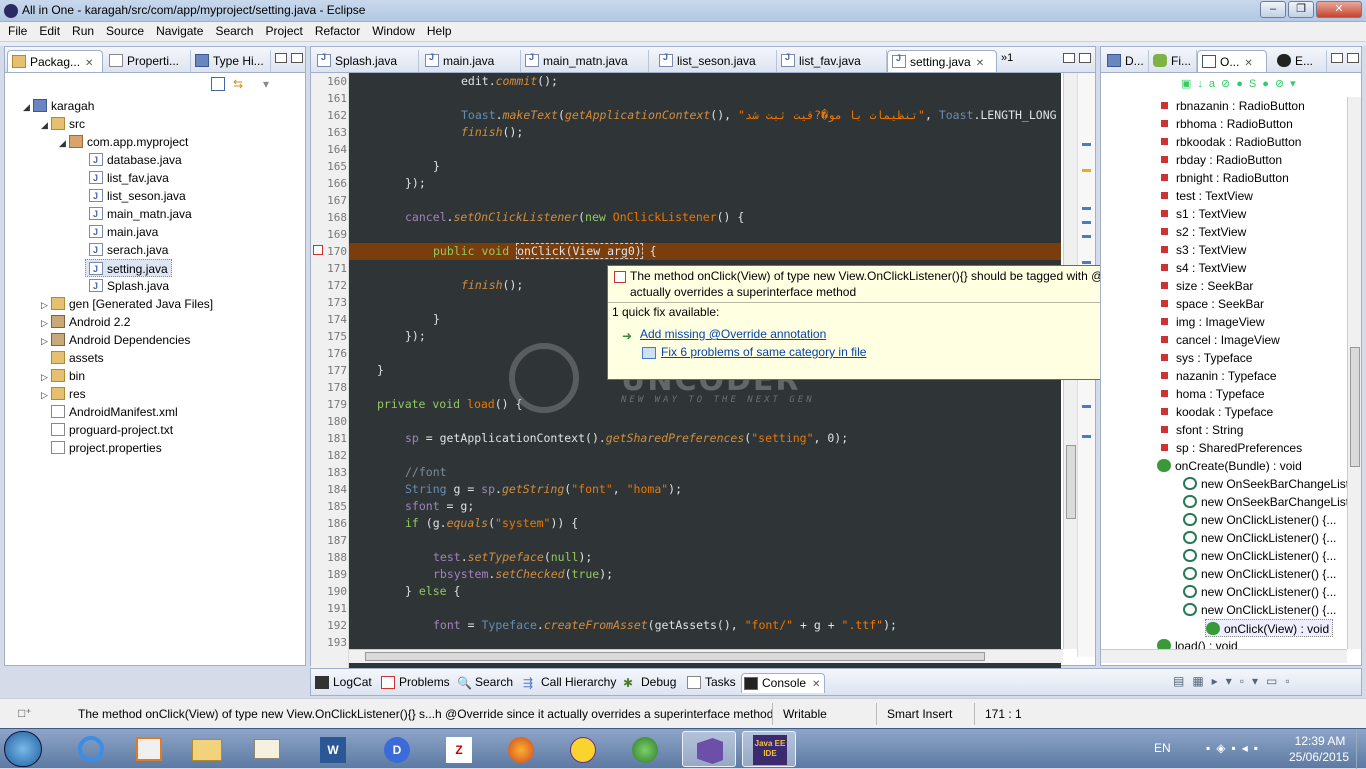  Describe the element at coordinates (125, 30) in the screenshot. I see `menu-source: Source` at that location.